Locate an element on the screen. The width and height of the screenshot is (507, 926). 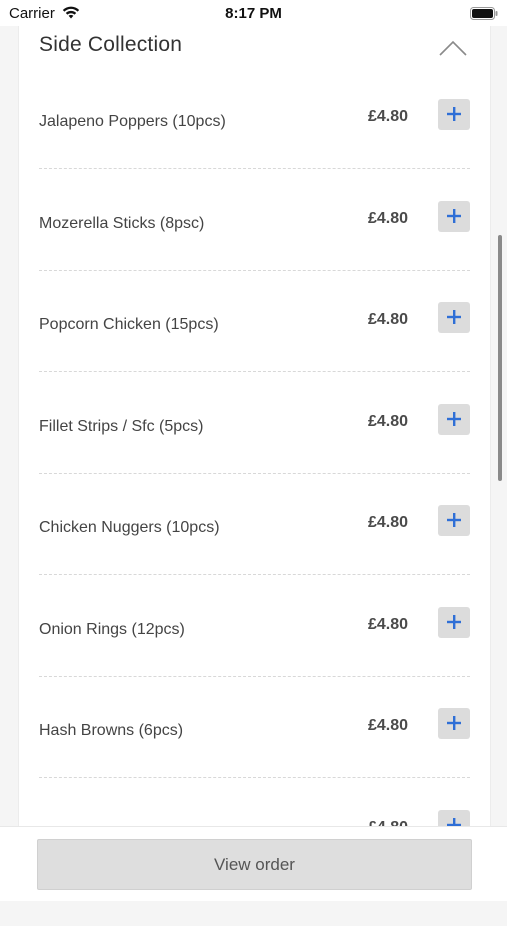
footer-bar: View order is located at coordinates (253, 863).